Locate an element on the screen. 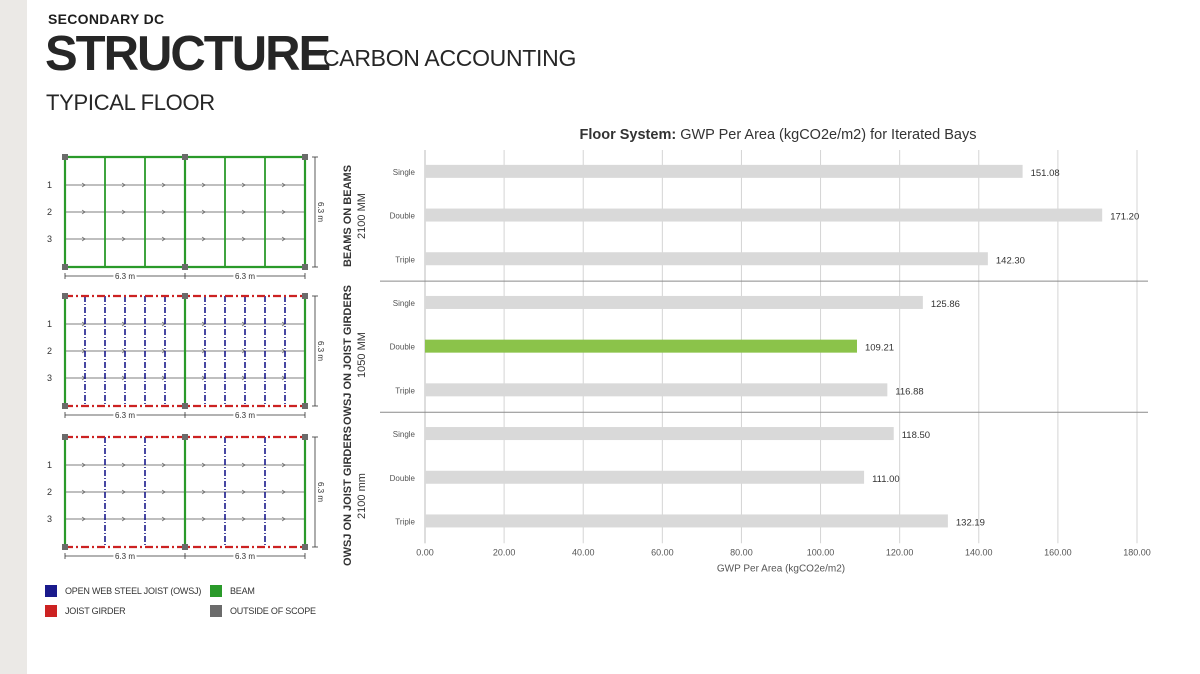 The image size is (1200, 674). system-sublabel: 2100 mm is located at coordinates (362, 496).